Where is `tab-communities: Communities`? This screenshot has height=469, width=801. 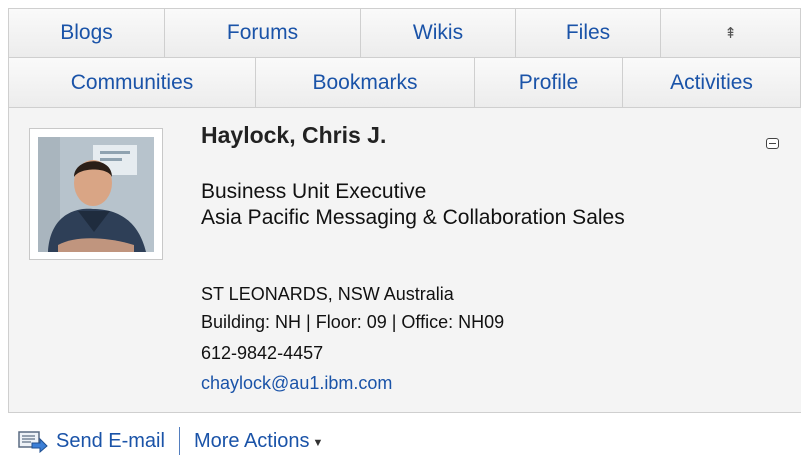
tab-communities: Communities is located at coordinates (132, 83).